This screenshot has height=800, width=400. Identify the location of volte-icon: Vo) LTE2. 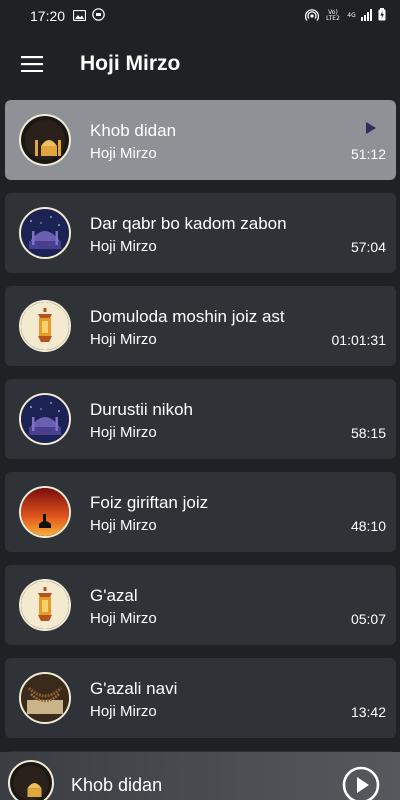
(333, 15).